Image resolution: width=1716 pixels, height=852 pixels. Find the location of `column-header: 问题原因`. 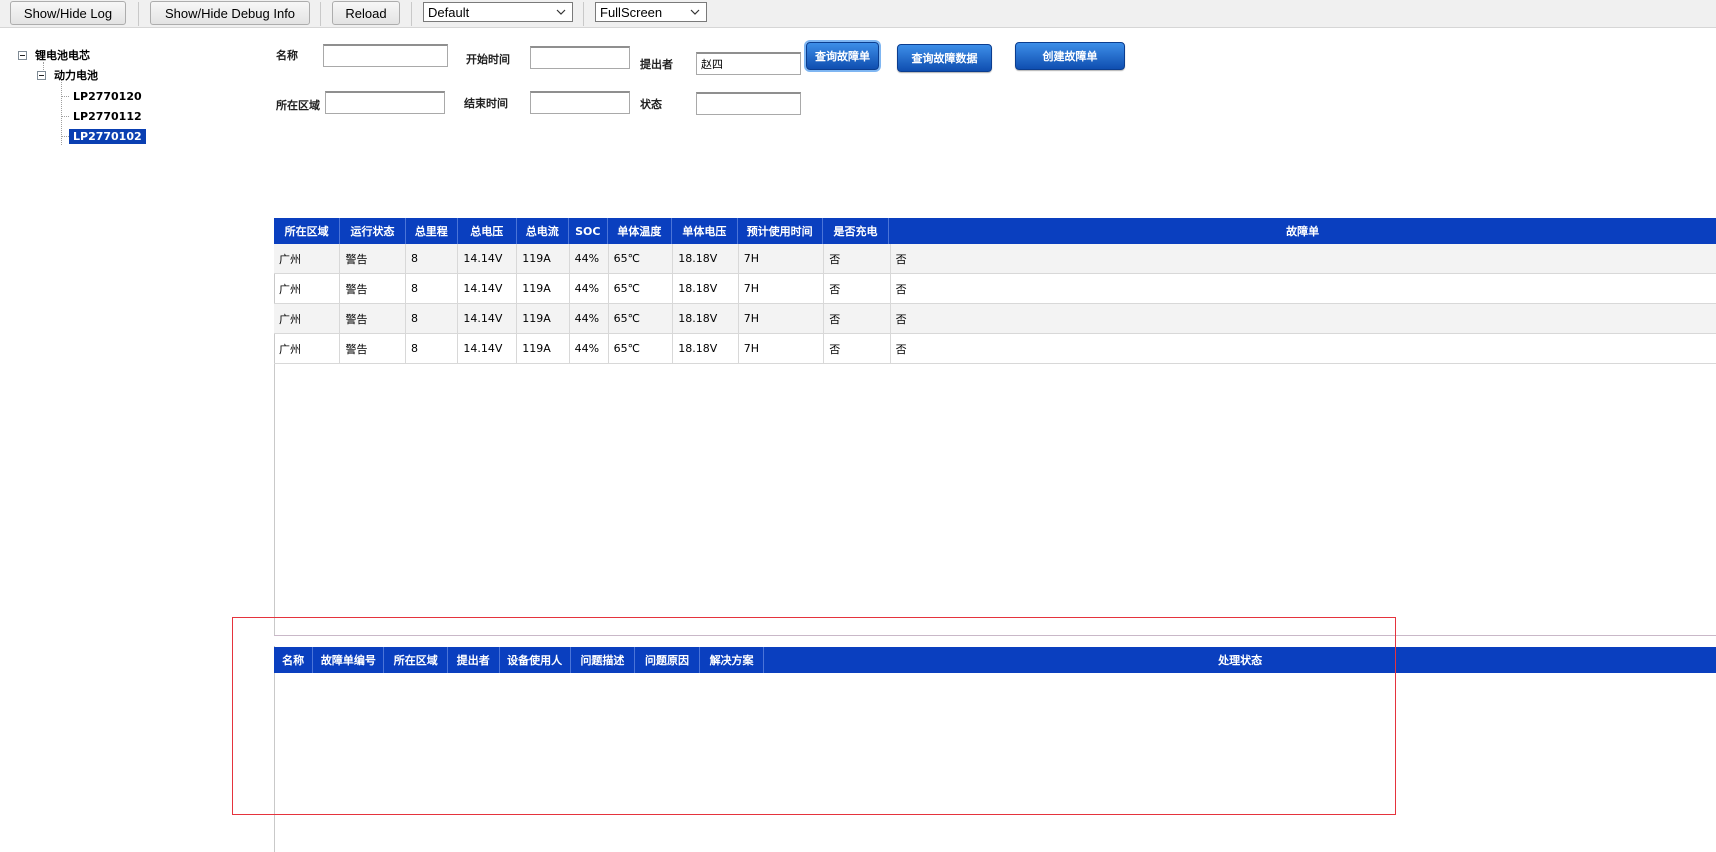

column-header: 问题原因 is located at coordinates (667, 660).